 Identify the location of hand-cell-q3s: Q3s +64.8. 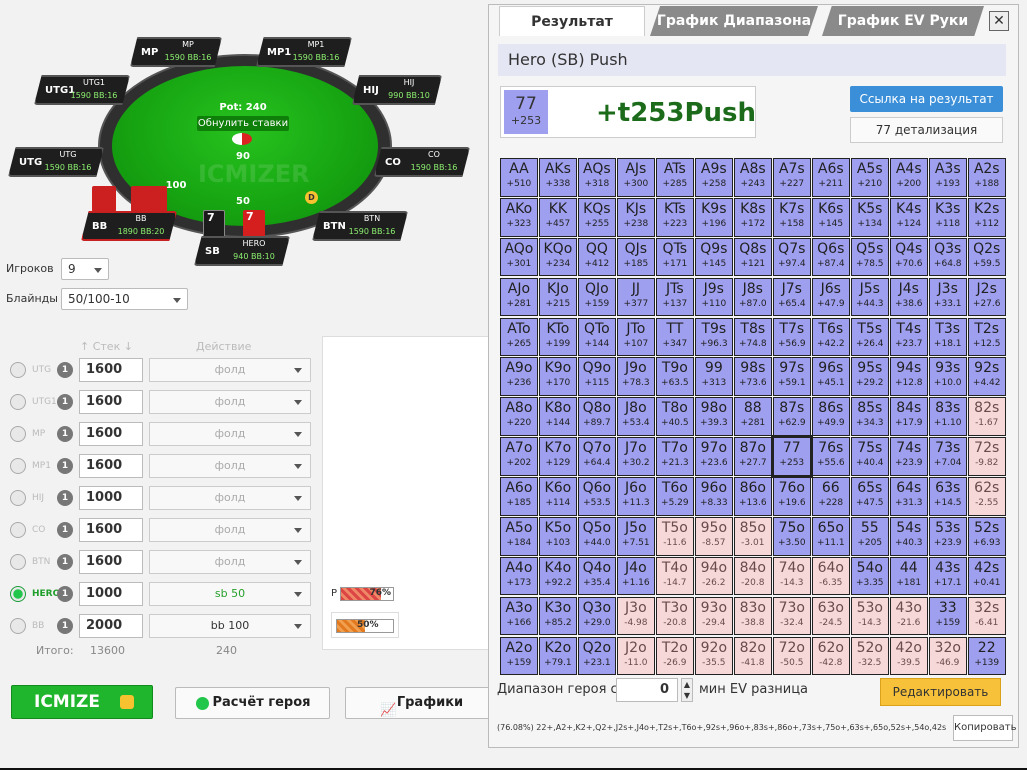
(947, 257).